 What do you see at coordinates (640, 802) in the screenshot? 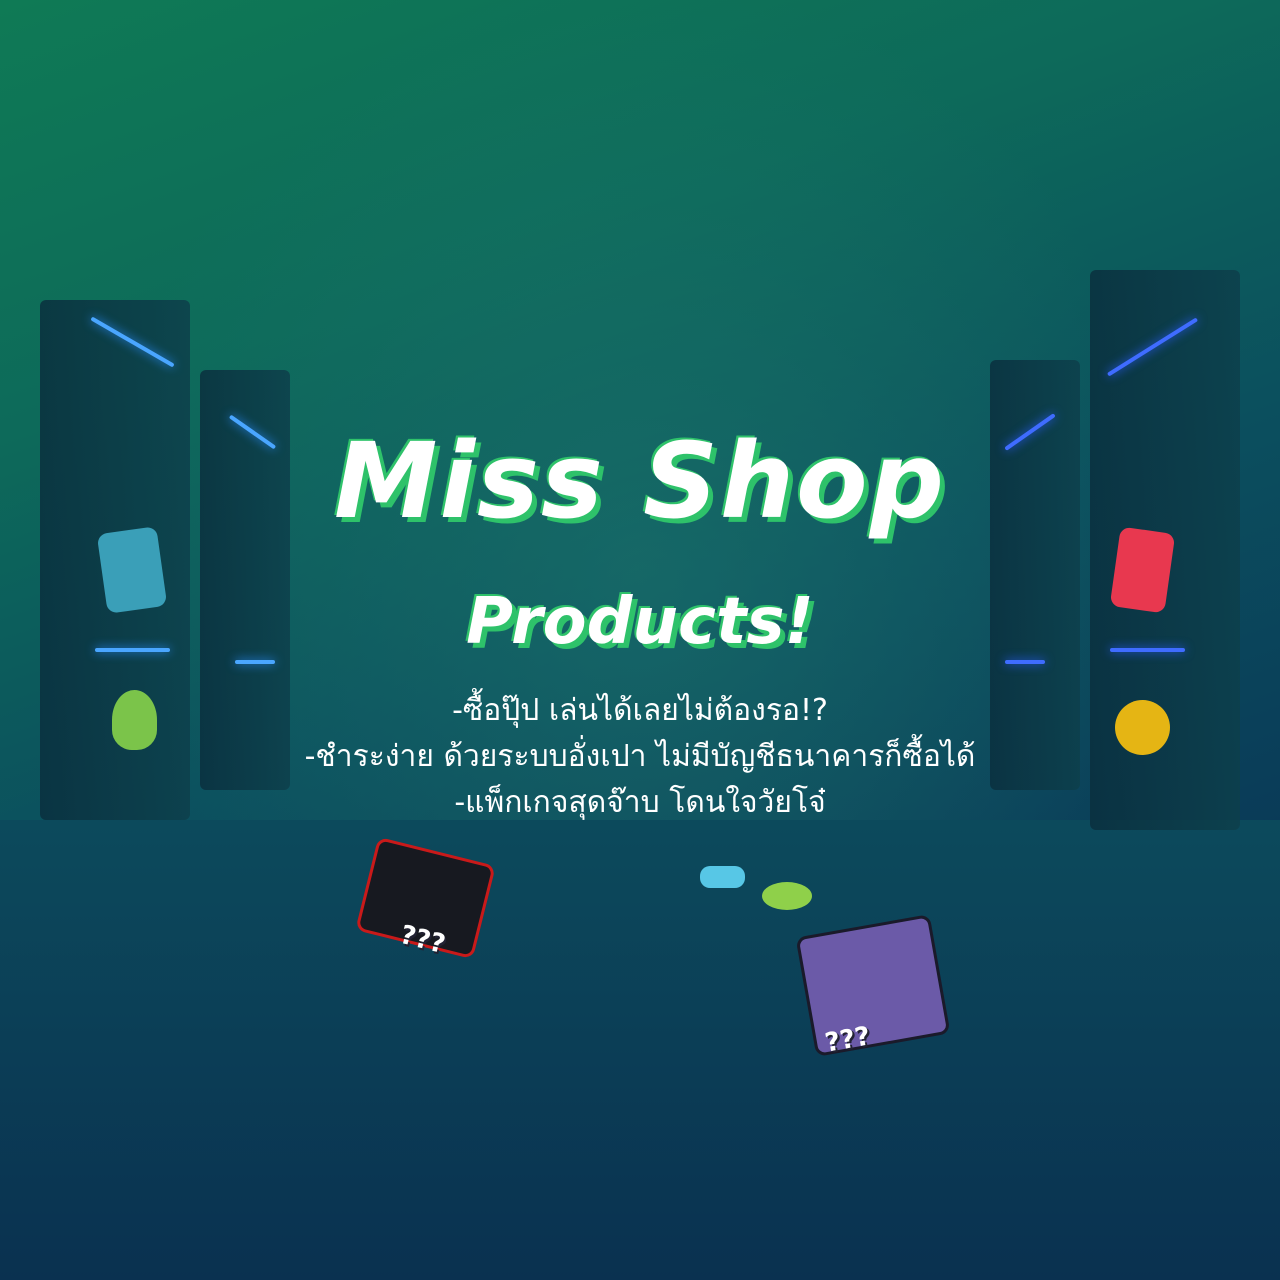
I see `feature-line: -แพ็กเกจสุดจ๊าบ โดนใจวัยโจ๋` at bounding box center [640, 802].